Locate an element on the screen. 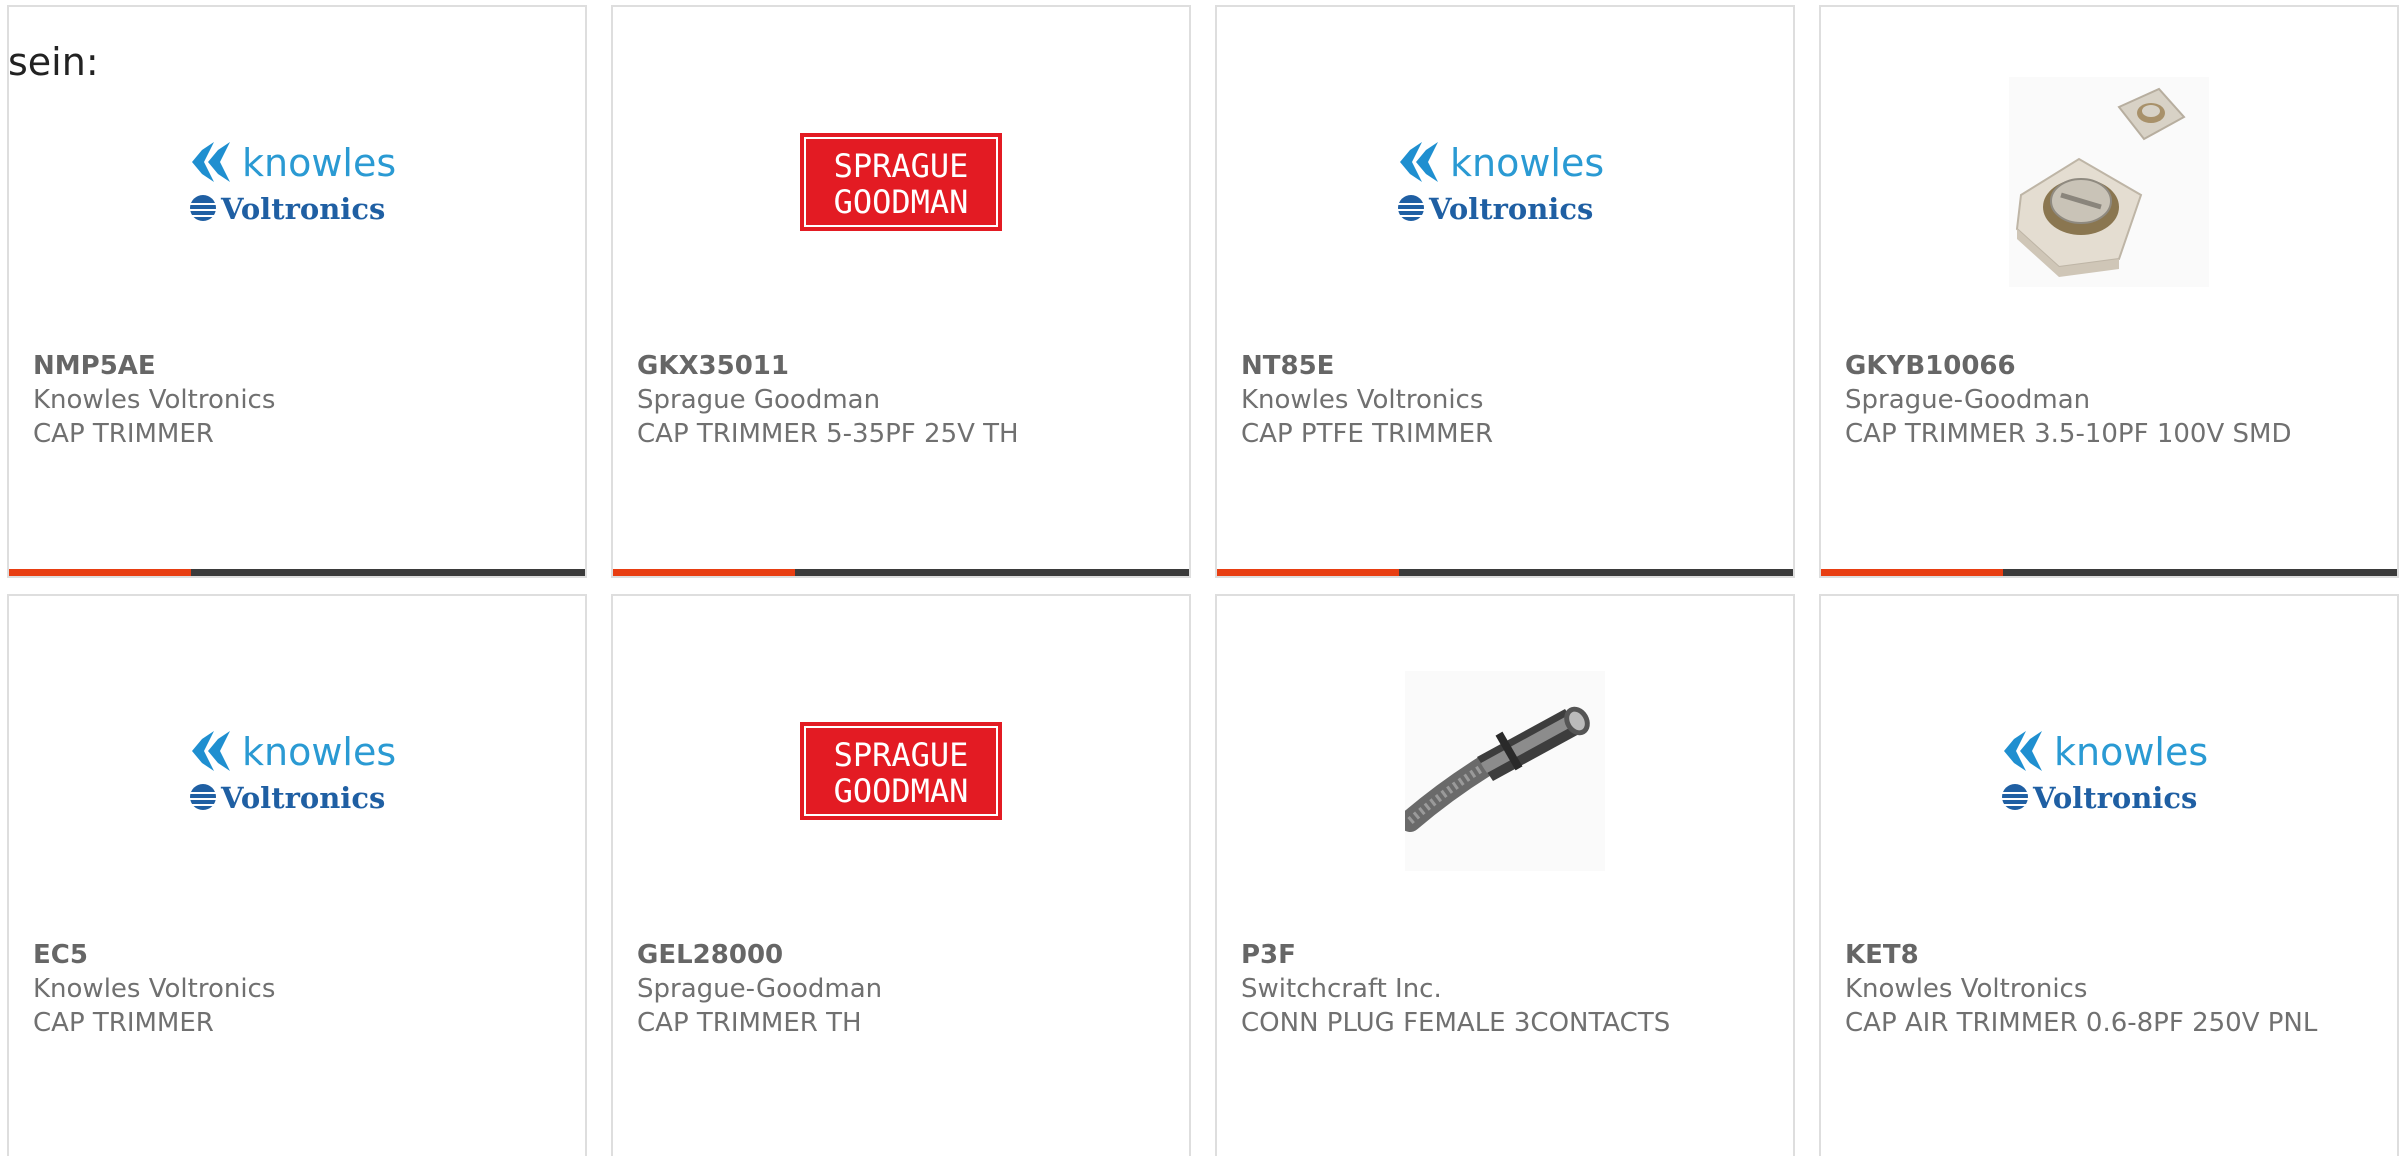 The width and height of the screenshot is (2400, 1156). part-number: P3F is located at coordinates (1502, 955).